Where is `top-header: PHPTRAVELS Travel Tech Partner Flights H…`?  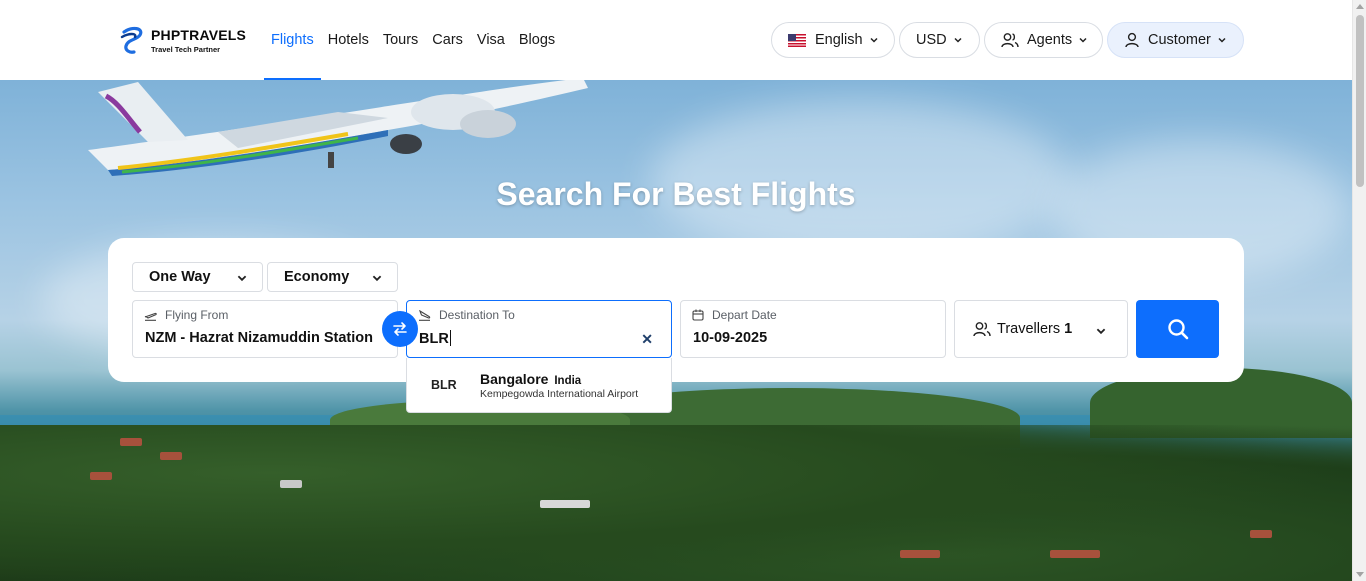
top-header: PHPTRAVELS Travel Tech Partner Flights H… is located at coordinates (676, 40).